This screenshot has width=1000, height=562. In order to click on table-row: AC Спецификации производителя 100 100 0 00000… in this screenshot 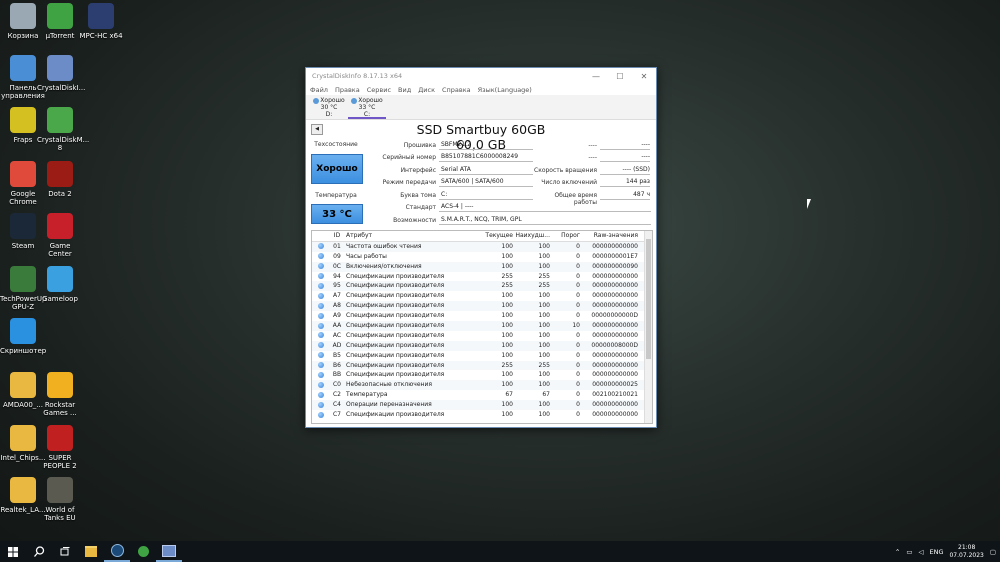, I will do `click(482, 336)`.